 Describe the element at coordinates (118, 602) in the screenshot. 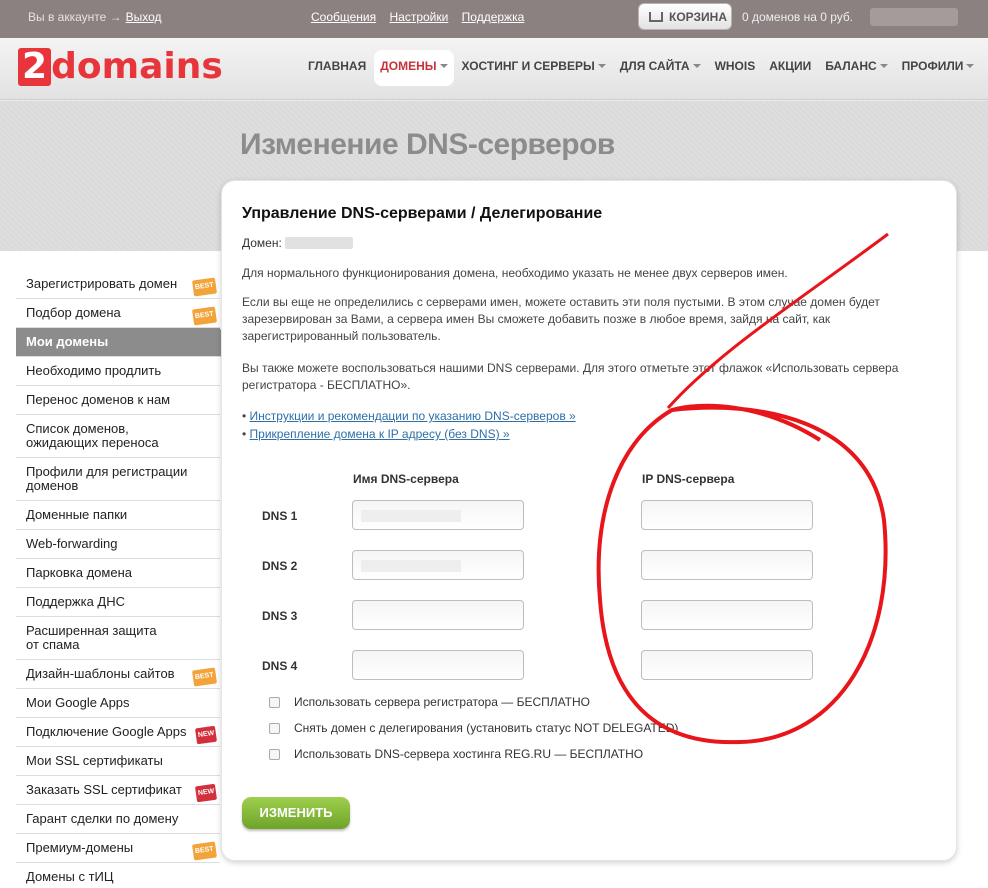

I see `sidebar-item: Поддержка ДНС` at that location.